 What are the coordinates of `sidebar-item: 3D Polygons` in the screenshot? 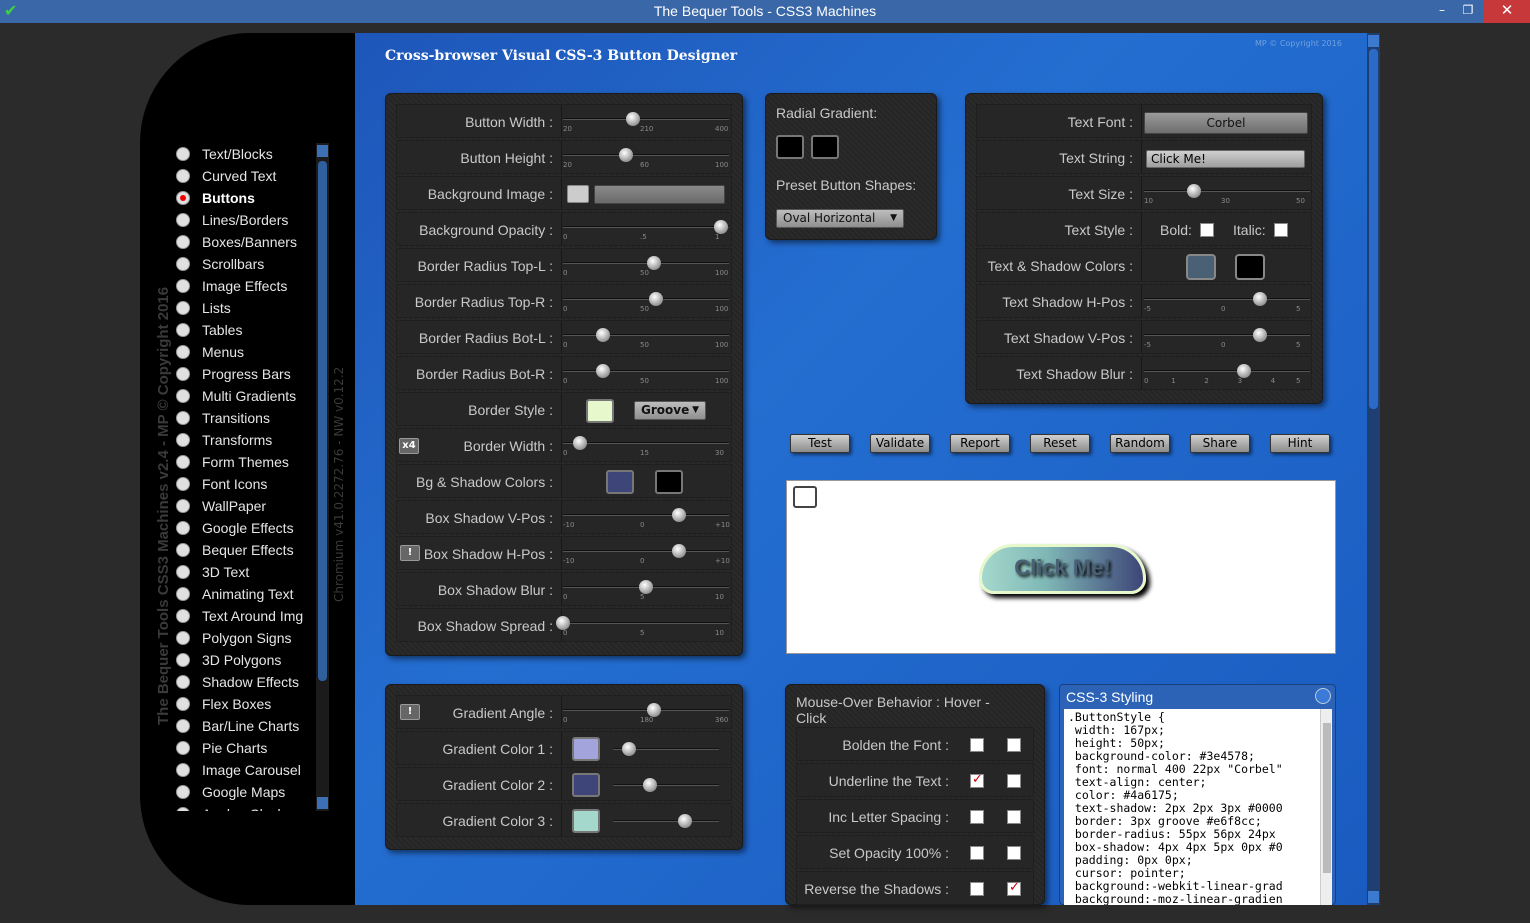 It's located at (242, 660).